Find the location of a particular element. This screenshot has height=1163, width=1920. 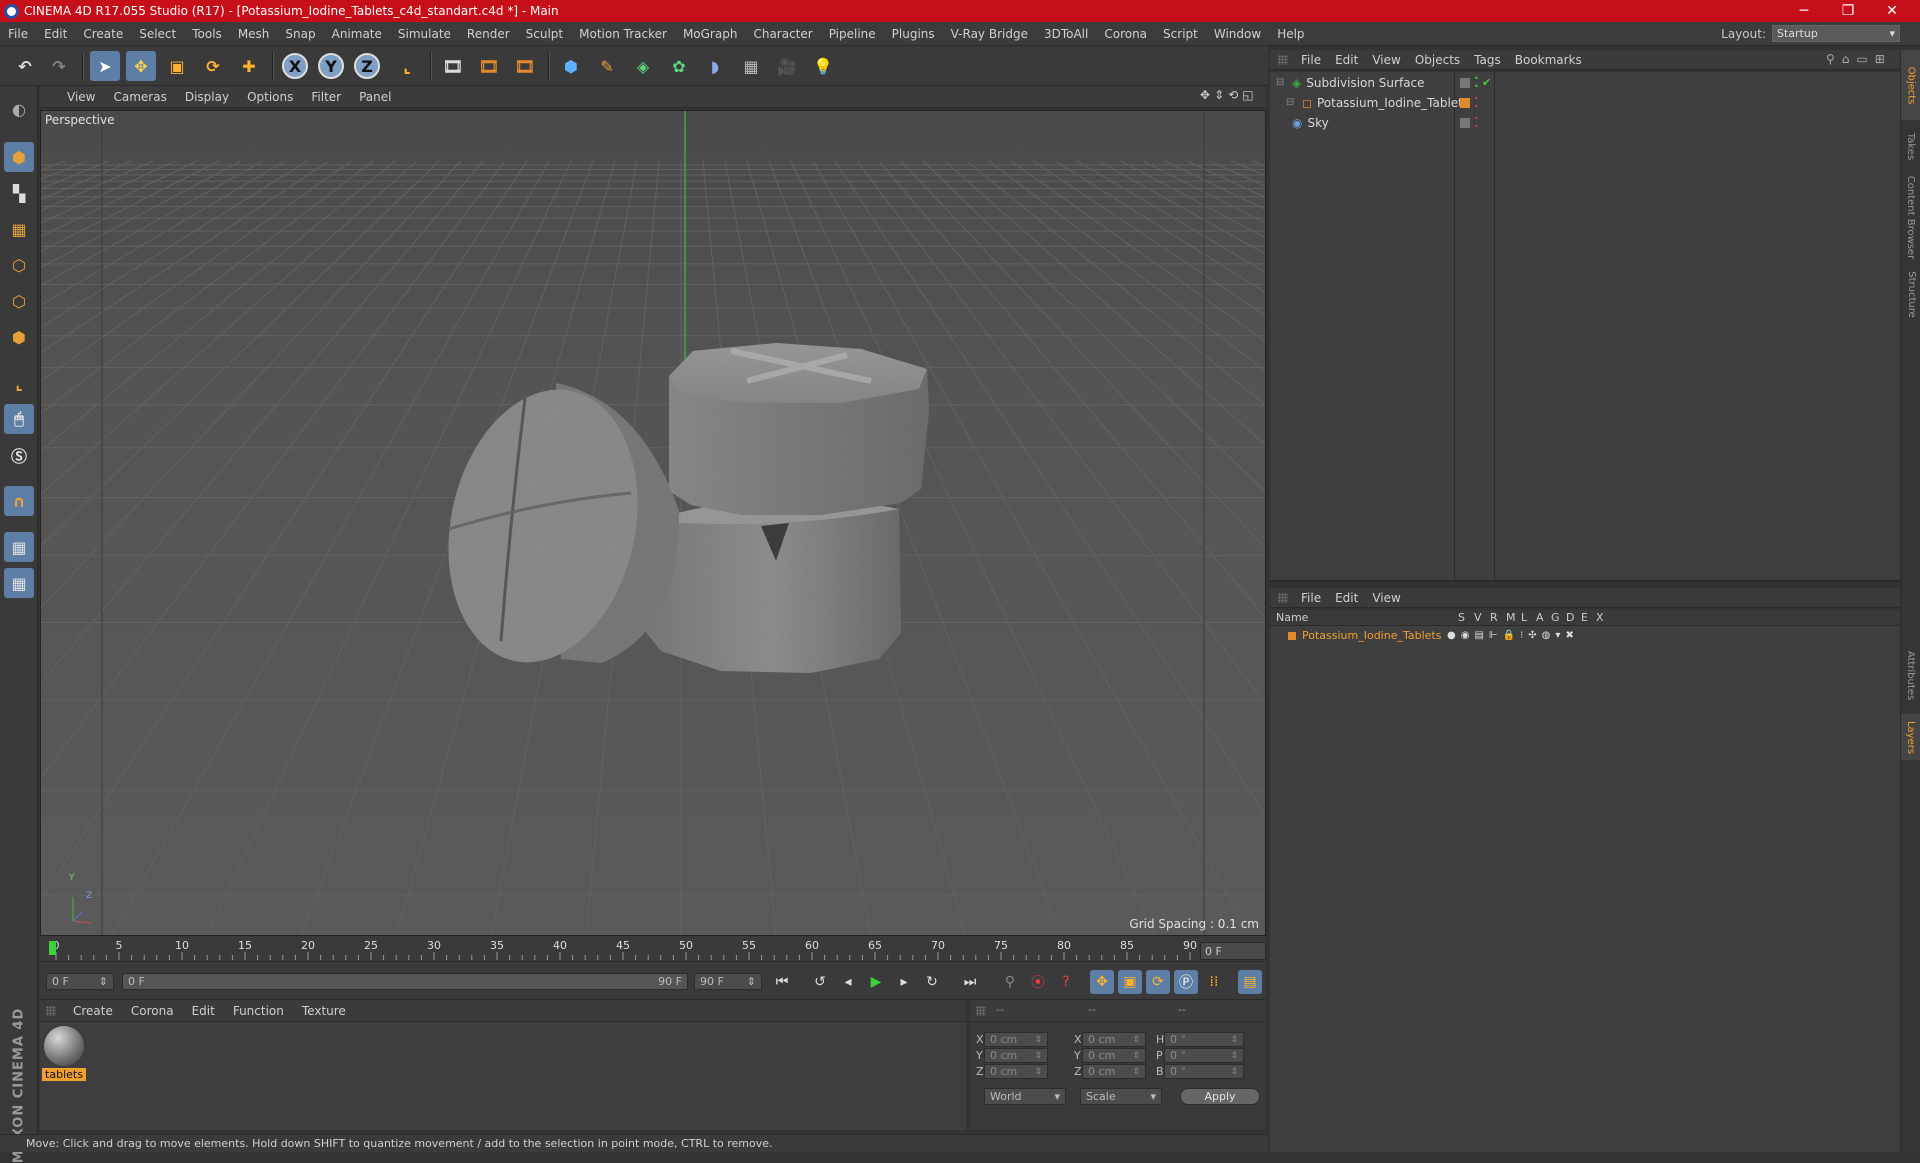

material-menu-corona: Corona is located at coordinates (152, 1011).